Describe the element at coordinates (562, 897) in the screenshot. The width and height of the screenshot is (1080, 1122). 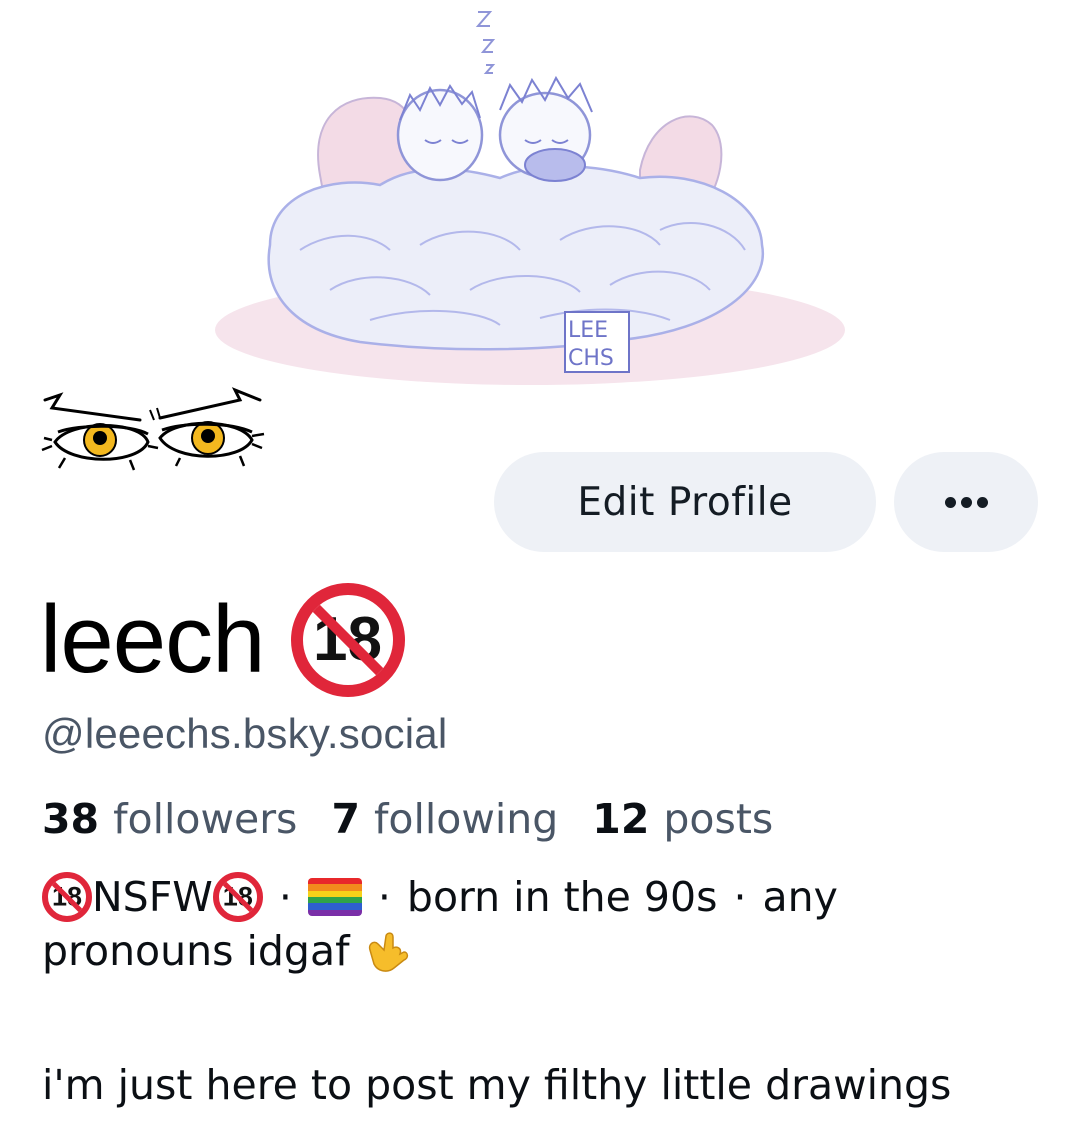
I see `bio-born: born in the 90s` at that location.